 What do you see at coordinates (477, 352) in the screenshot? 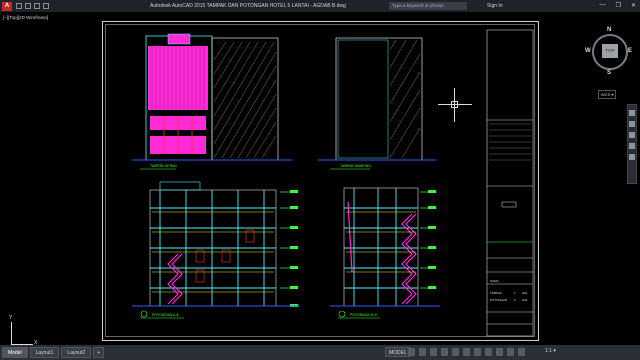
I see `otrack-icon` at bounding box center [477, 352].